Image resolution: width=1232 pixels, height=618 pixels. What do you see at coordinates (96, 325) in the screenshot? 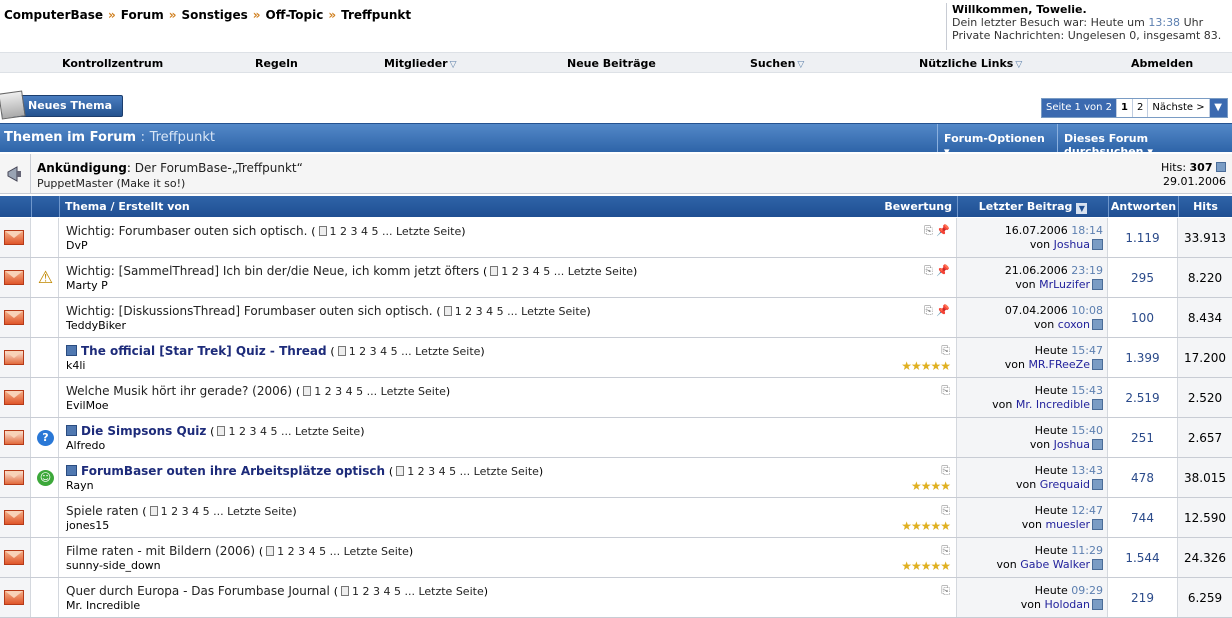
I see `thread-author: TeddyBiker` at bounding box center [96, 325].